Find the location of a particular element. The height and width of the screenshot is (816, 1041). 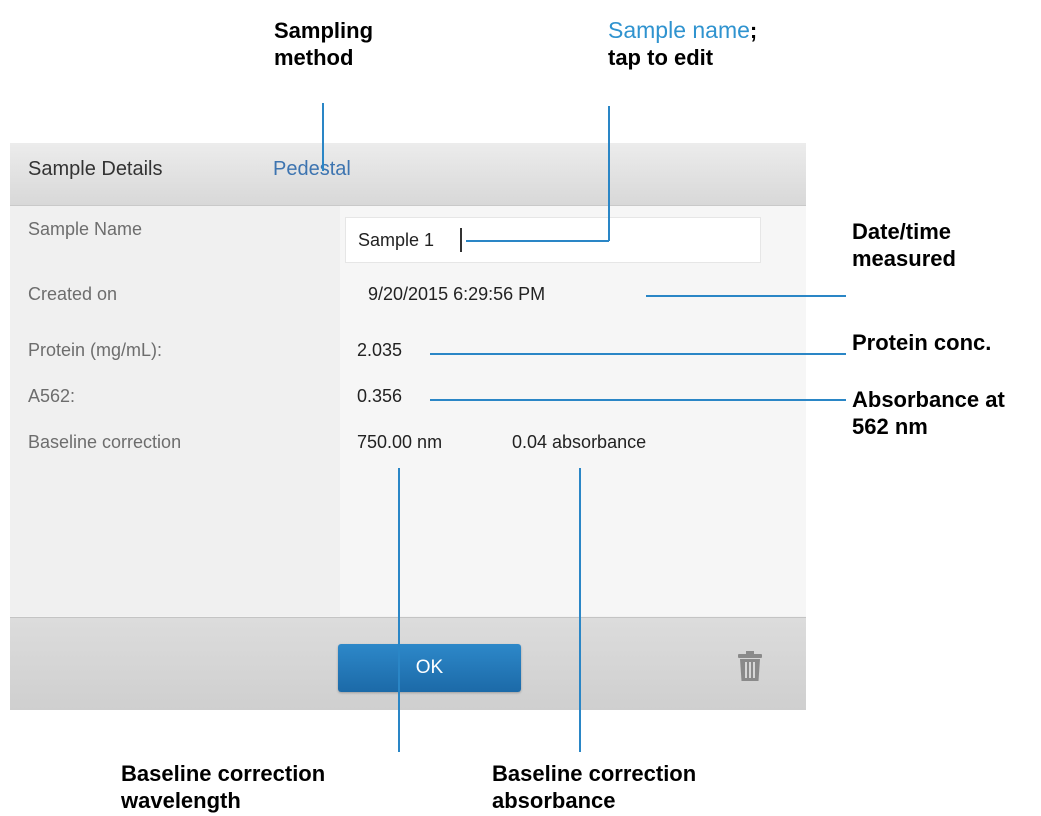

ok-button-label: OK is located at coordinates (429, 667).